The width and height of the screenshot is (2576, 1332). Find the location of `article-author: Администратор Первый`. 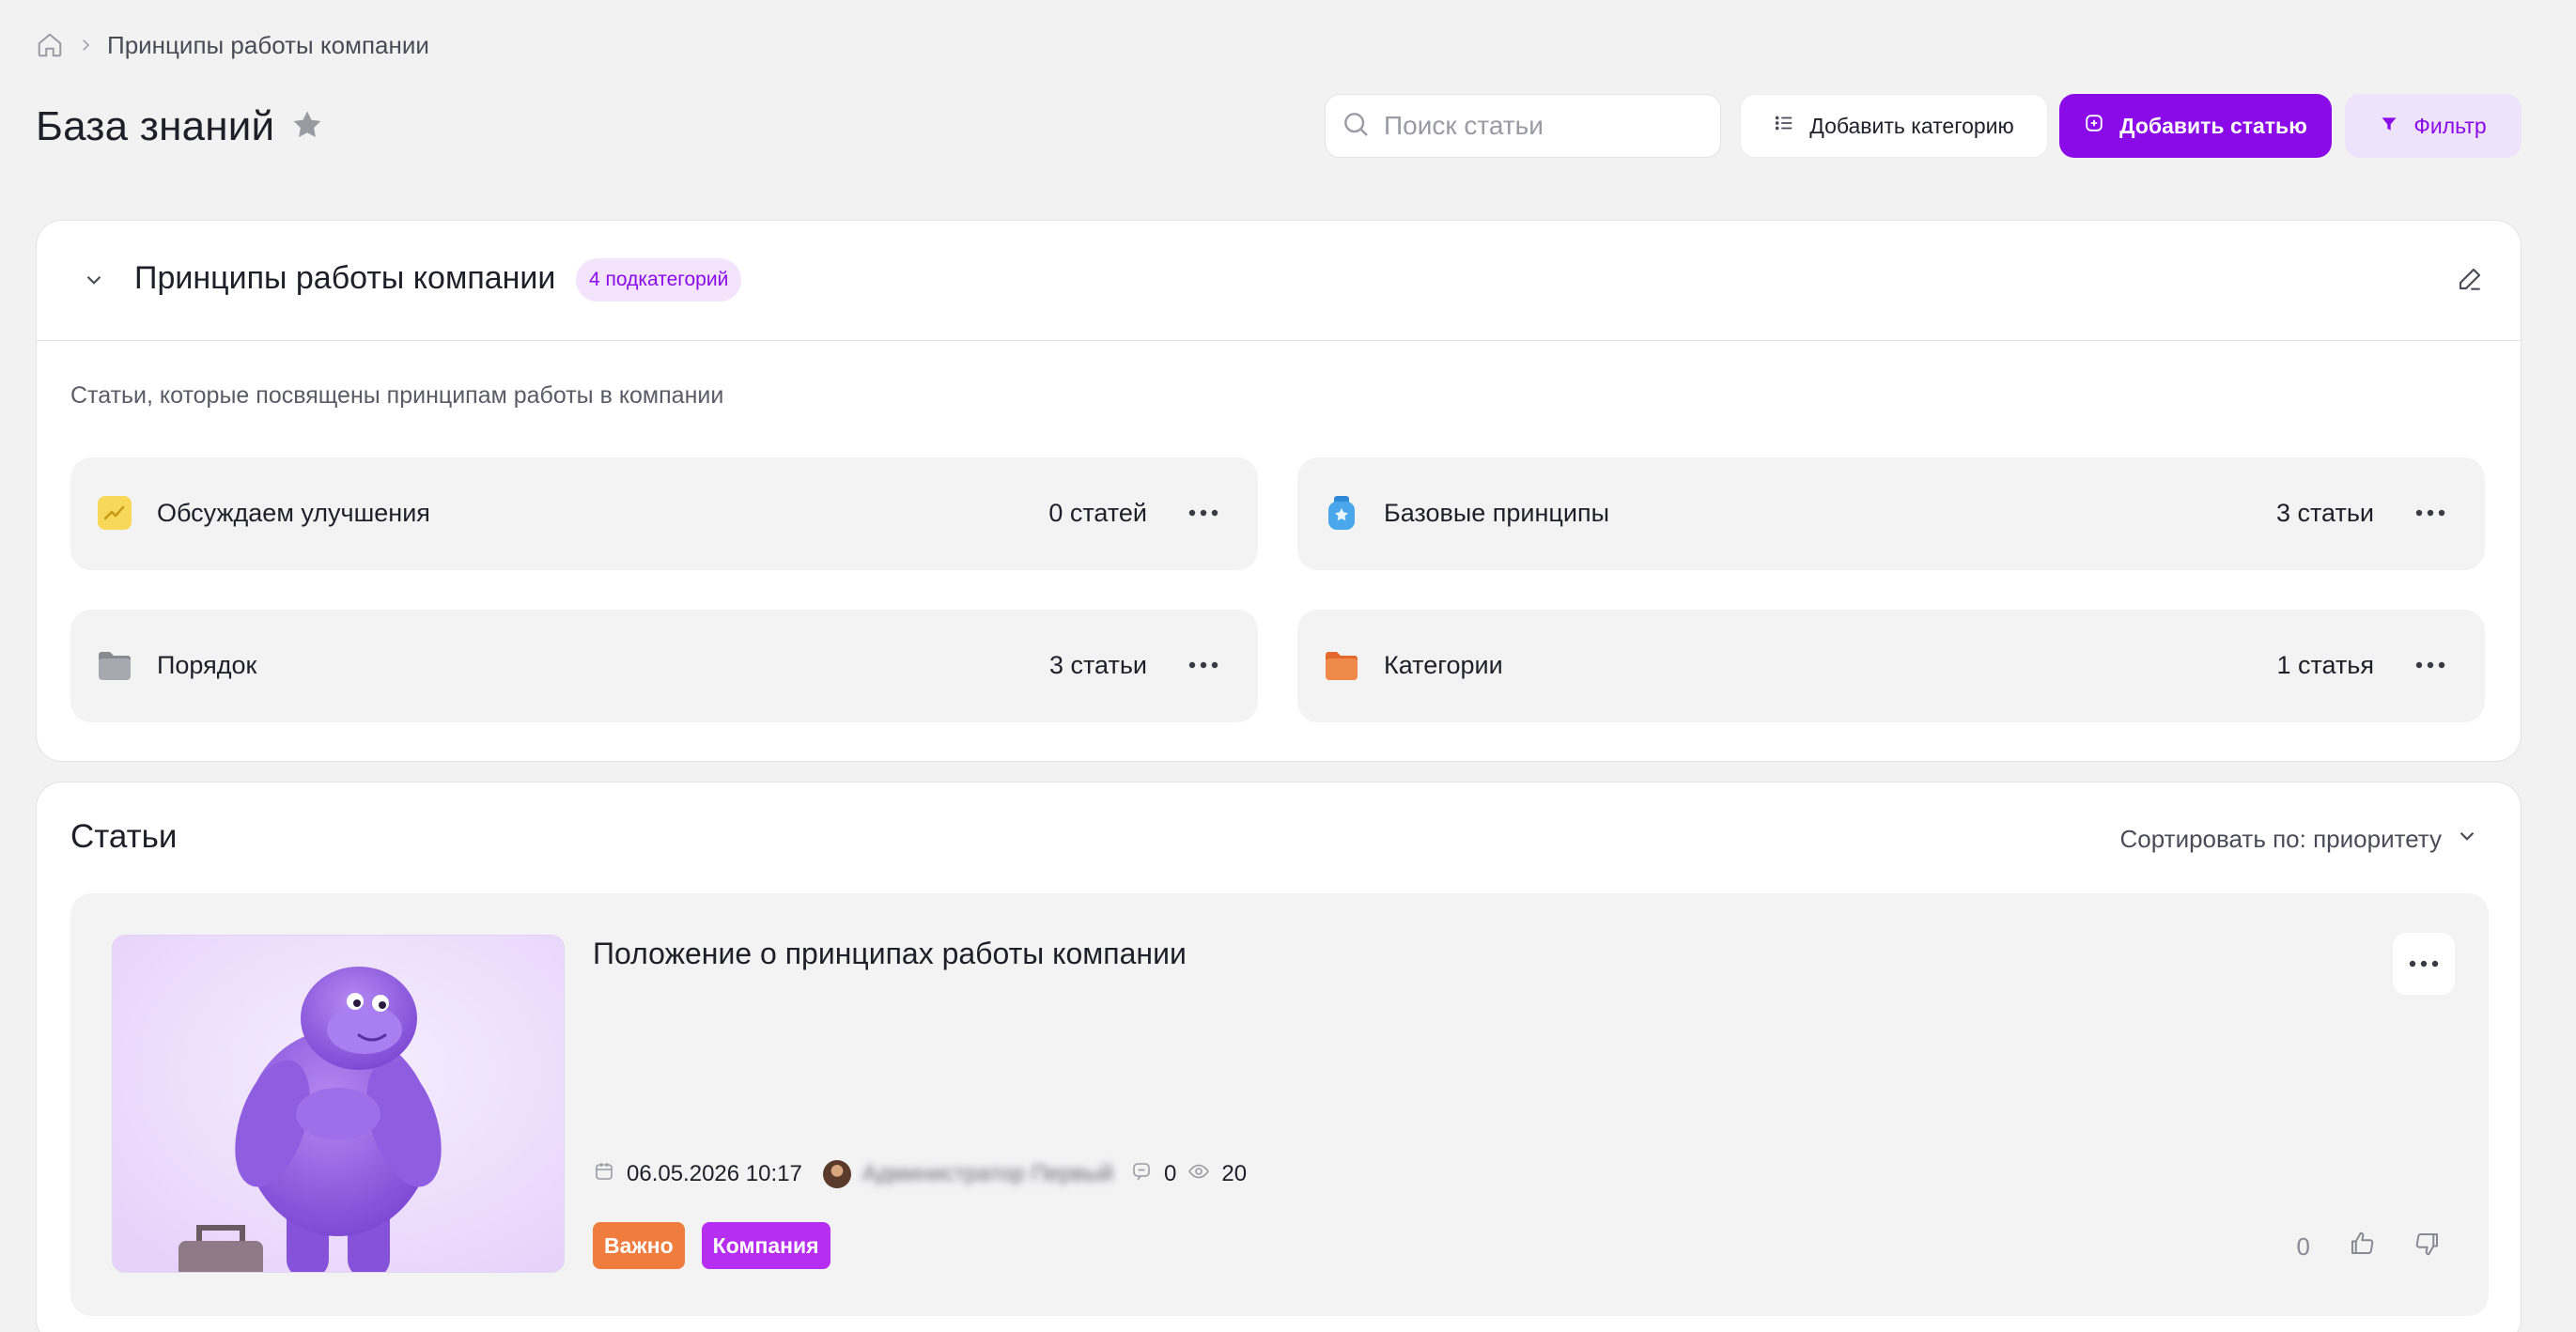

article-author: Администратор Первый is located at coordinates (988, 1174).